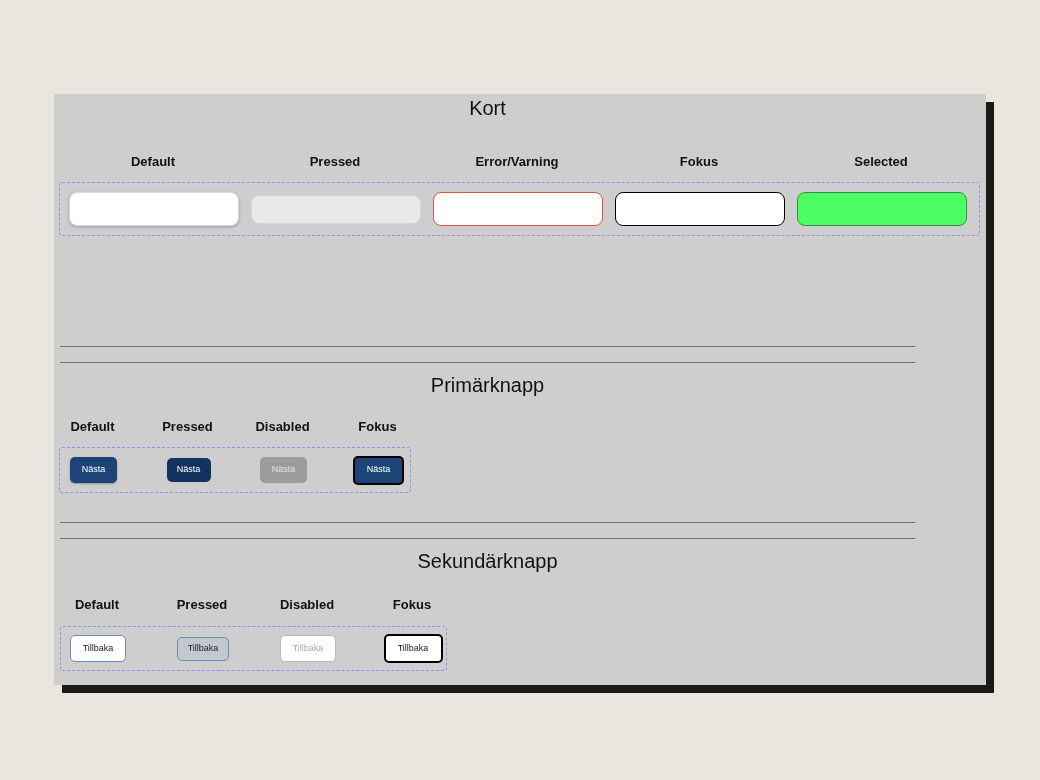  Describe the element at coordinates (487, 108) in the screenshot. I see `section-title: Kort` at that location.